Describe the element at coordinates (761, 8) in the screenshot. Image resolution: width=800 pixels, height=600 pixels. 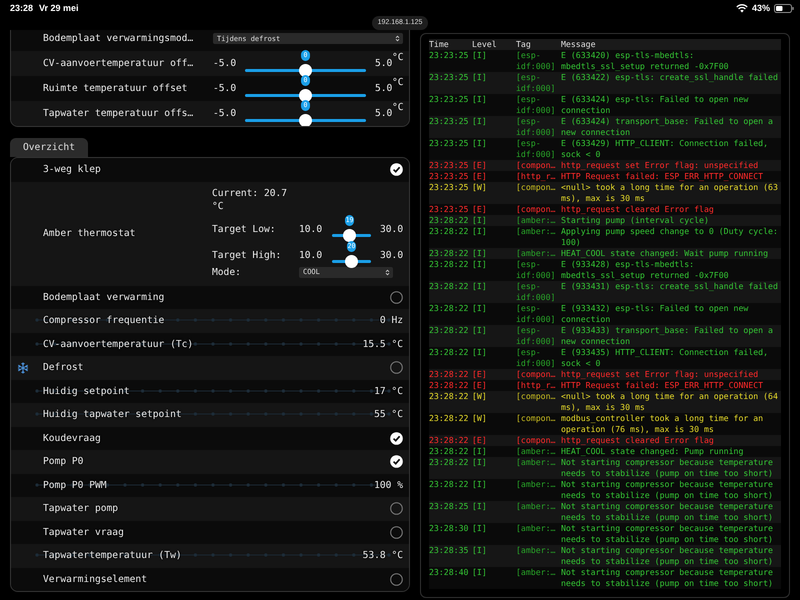
I see `battery-percentage: 43%` at that location.